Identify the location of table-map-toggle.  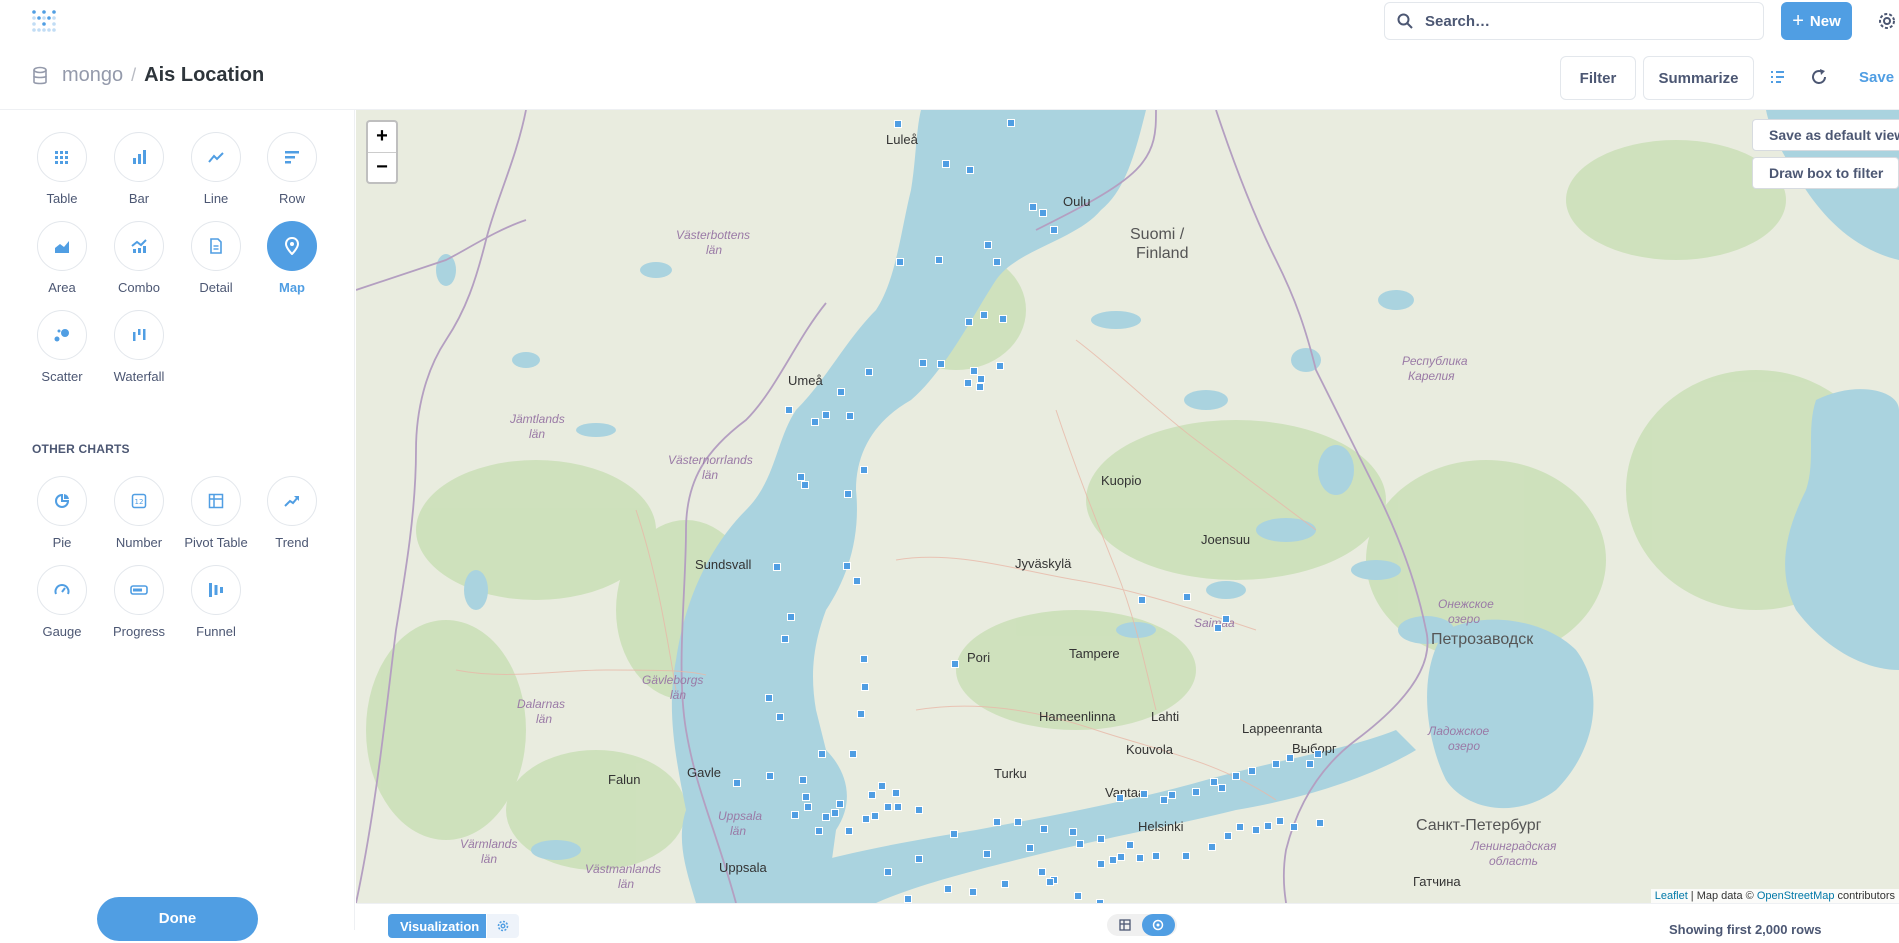
(1142, 925).